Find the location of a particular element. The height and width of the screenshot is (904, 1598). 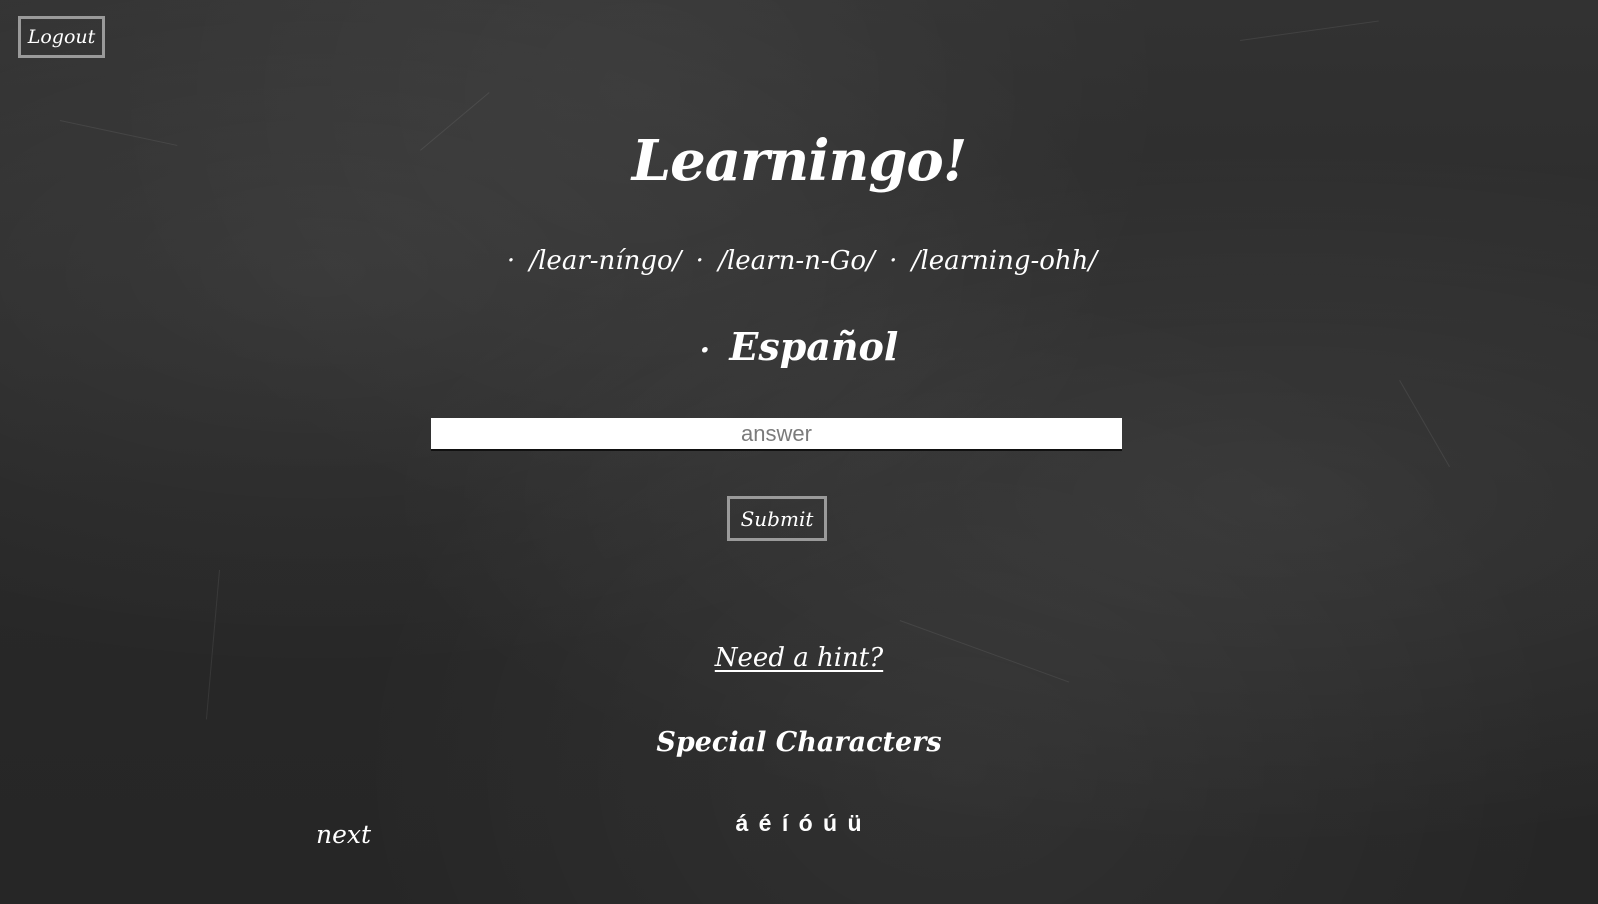

logout-button: Logout is located at coordinates (61, 37).